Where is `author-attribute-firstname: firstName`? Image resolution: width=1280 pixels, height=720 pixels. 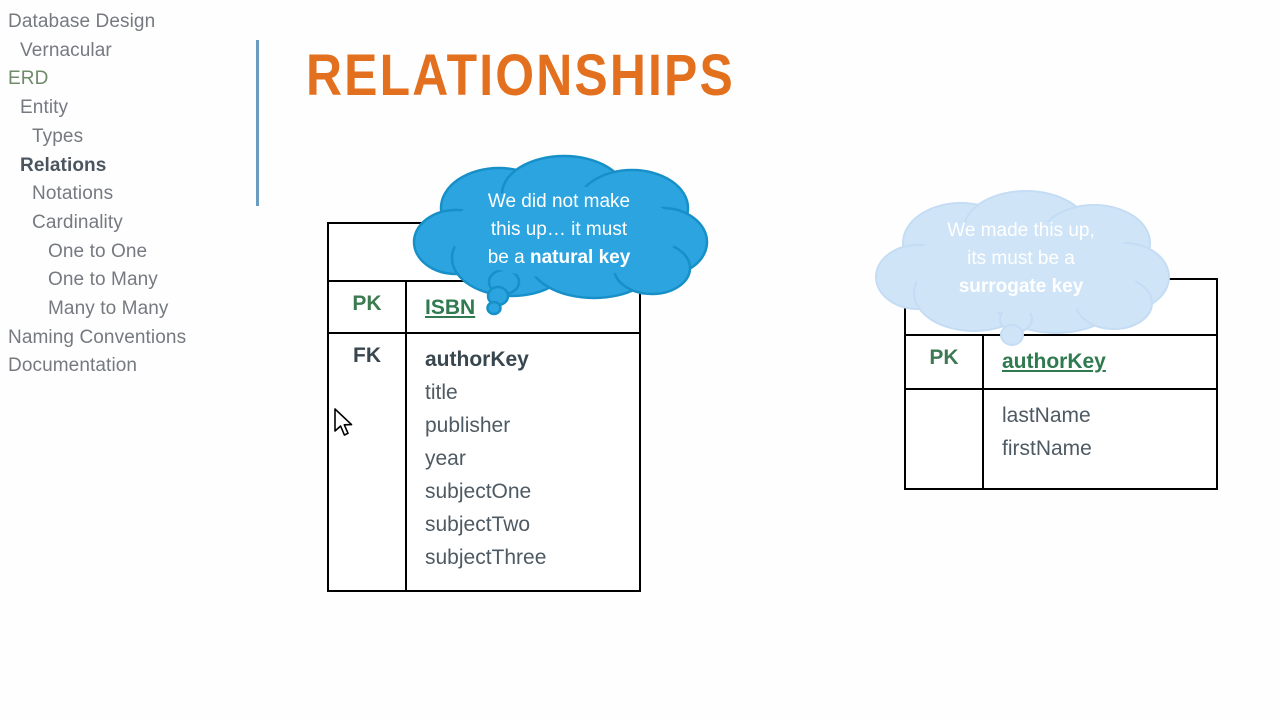 author-attribute-firstname: firstName is located at coordinates (1047, 448).